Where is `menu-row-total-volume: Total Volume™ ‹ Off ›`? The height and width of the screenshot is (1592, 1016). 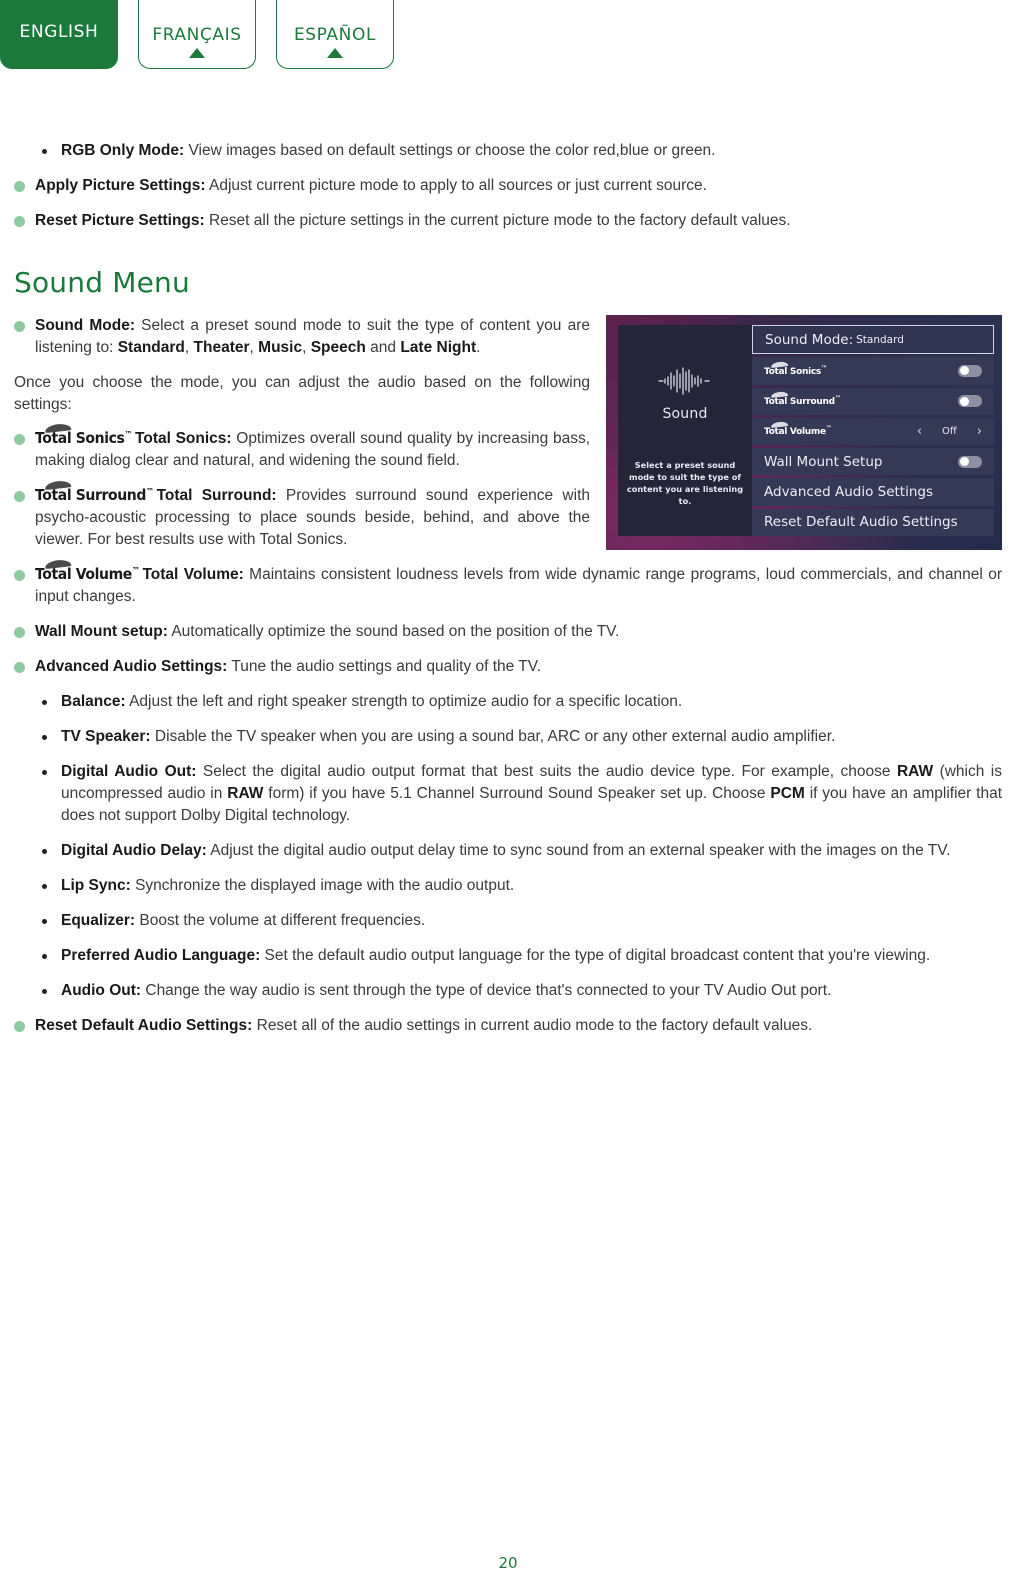 menu-row-total-volume: Total Volume™ ‹ Off › is located at coordinates (873, 431).